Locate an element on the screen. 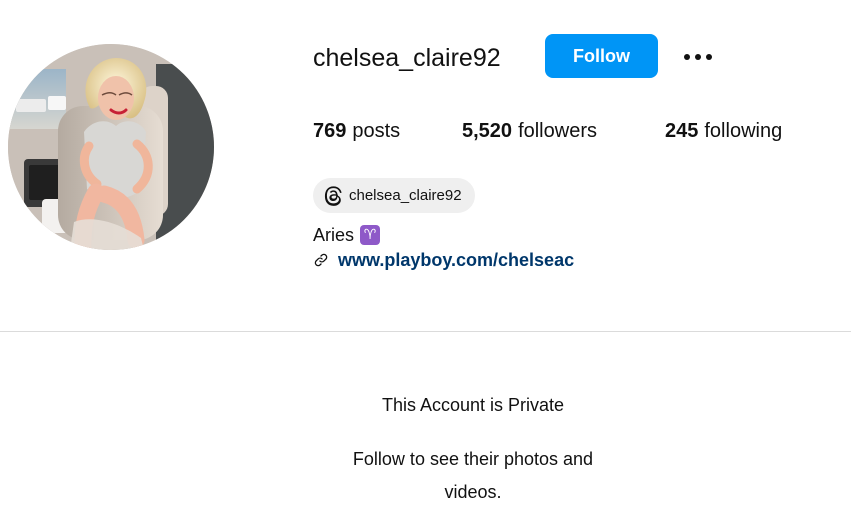 This screenshot has height=518, width=851. following-count: 245 is located at coordinates (682, 131).